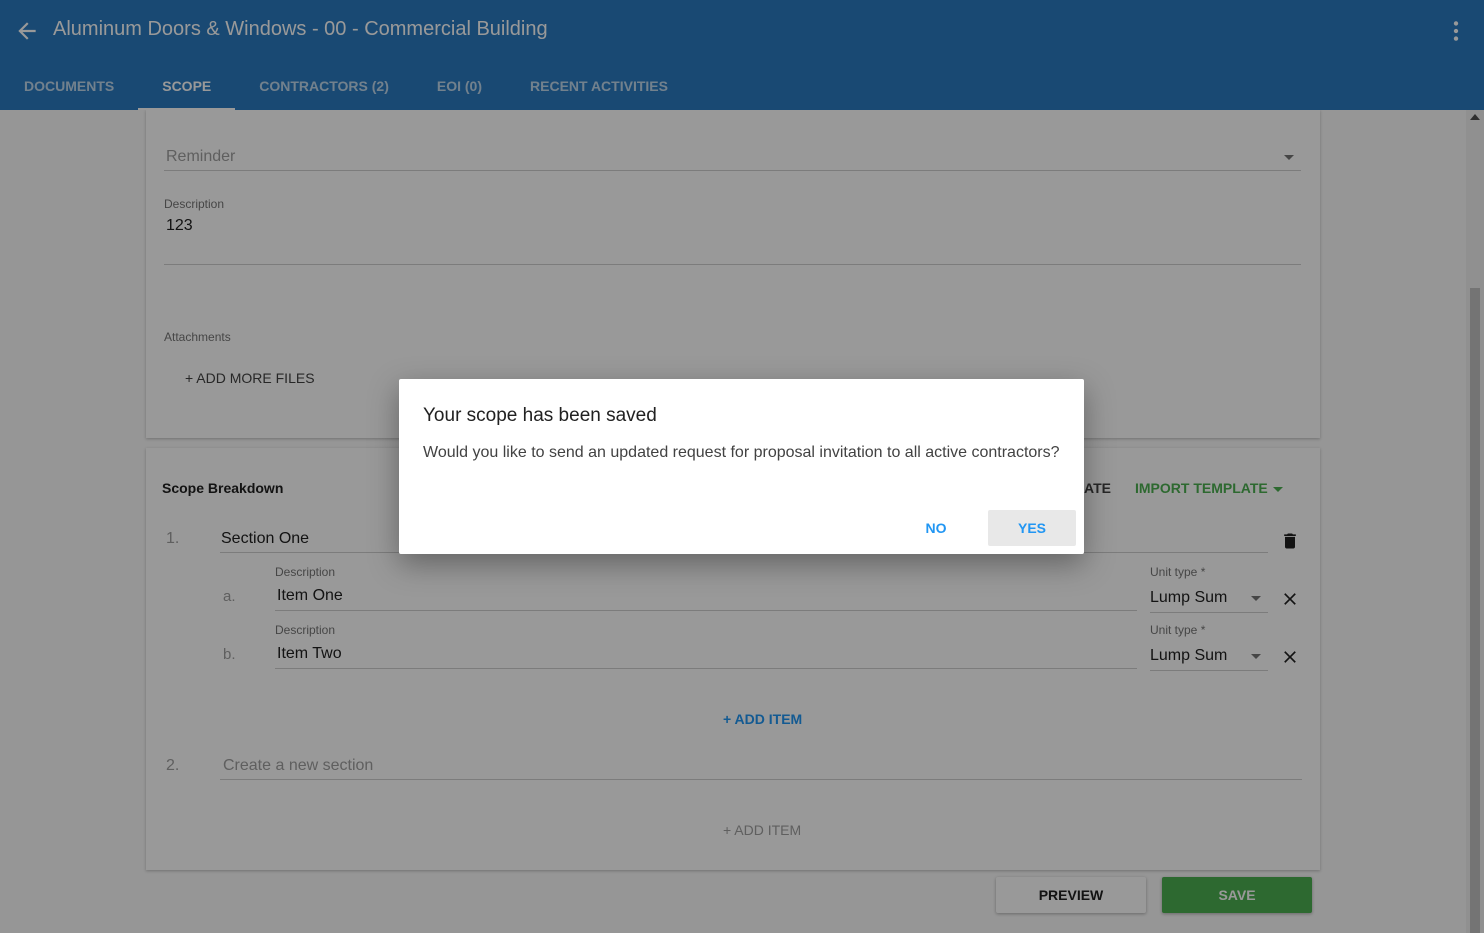  Describe the element at coordinates (936, 528) in the screenshot. I see `no-button: NO` at that location.